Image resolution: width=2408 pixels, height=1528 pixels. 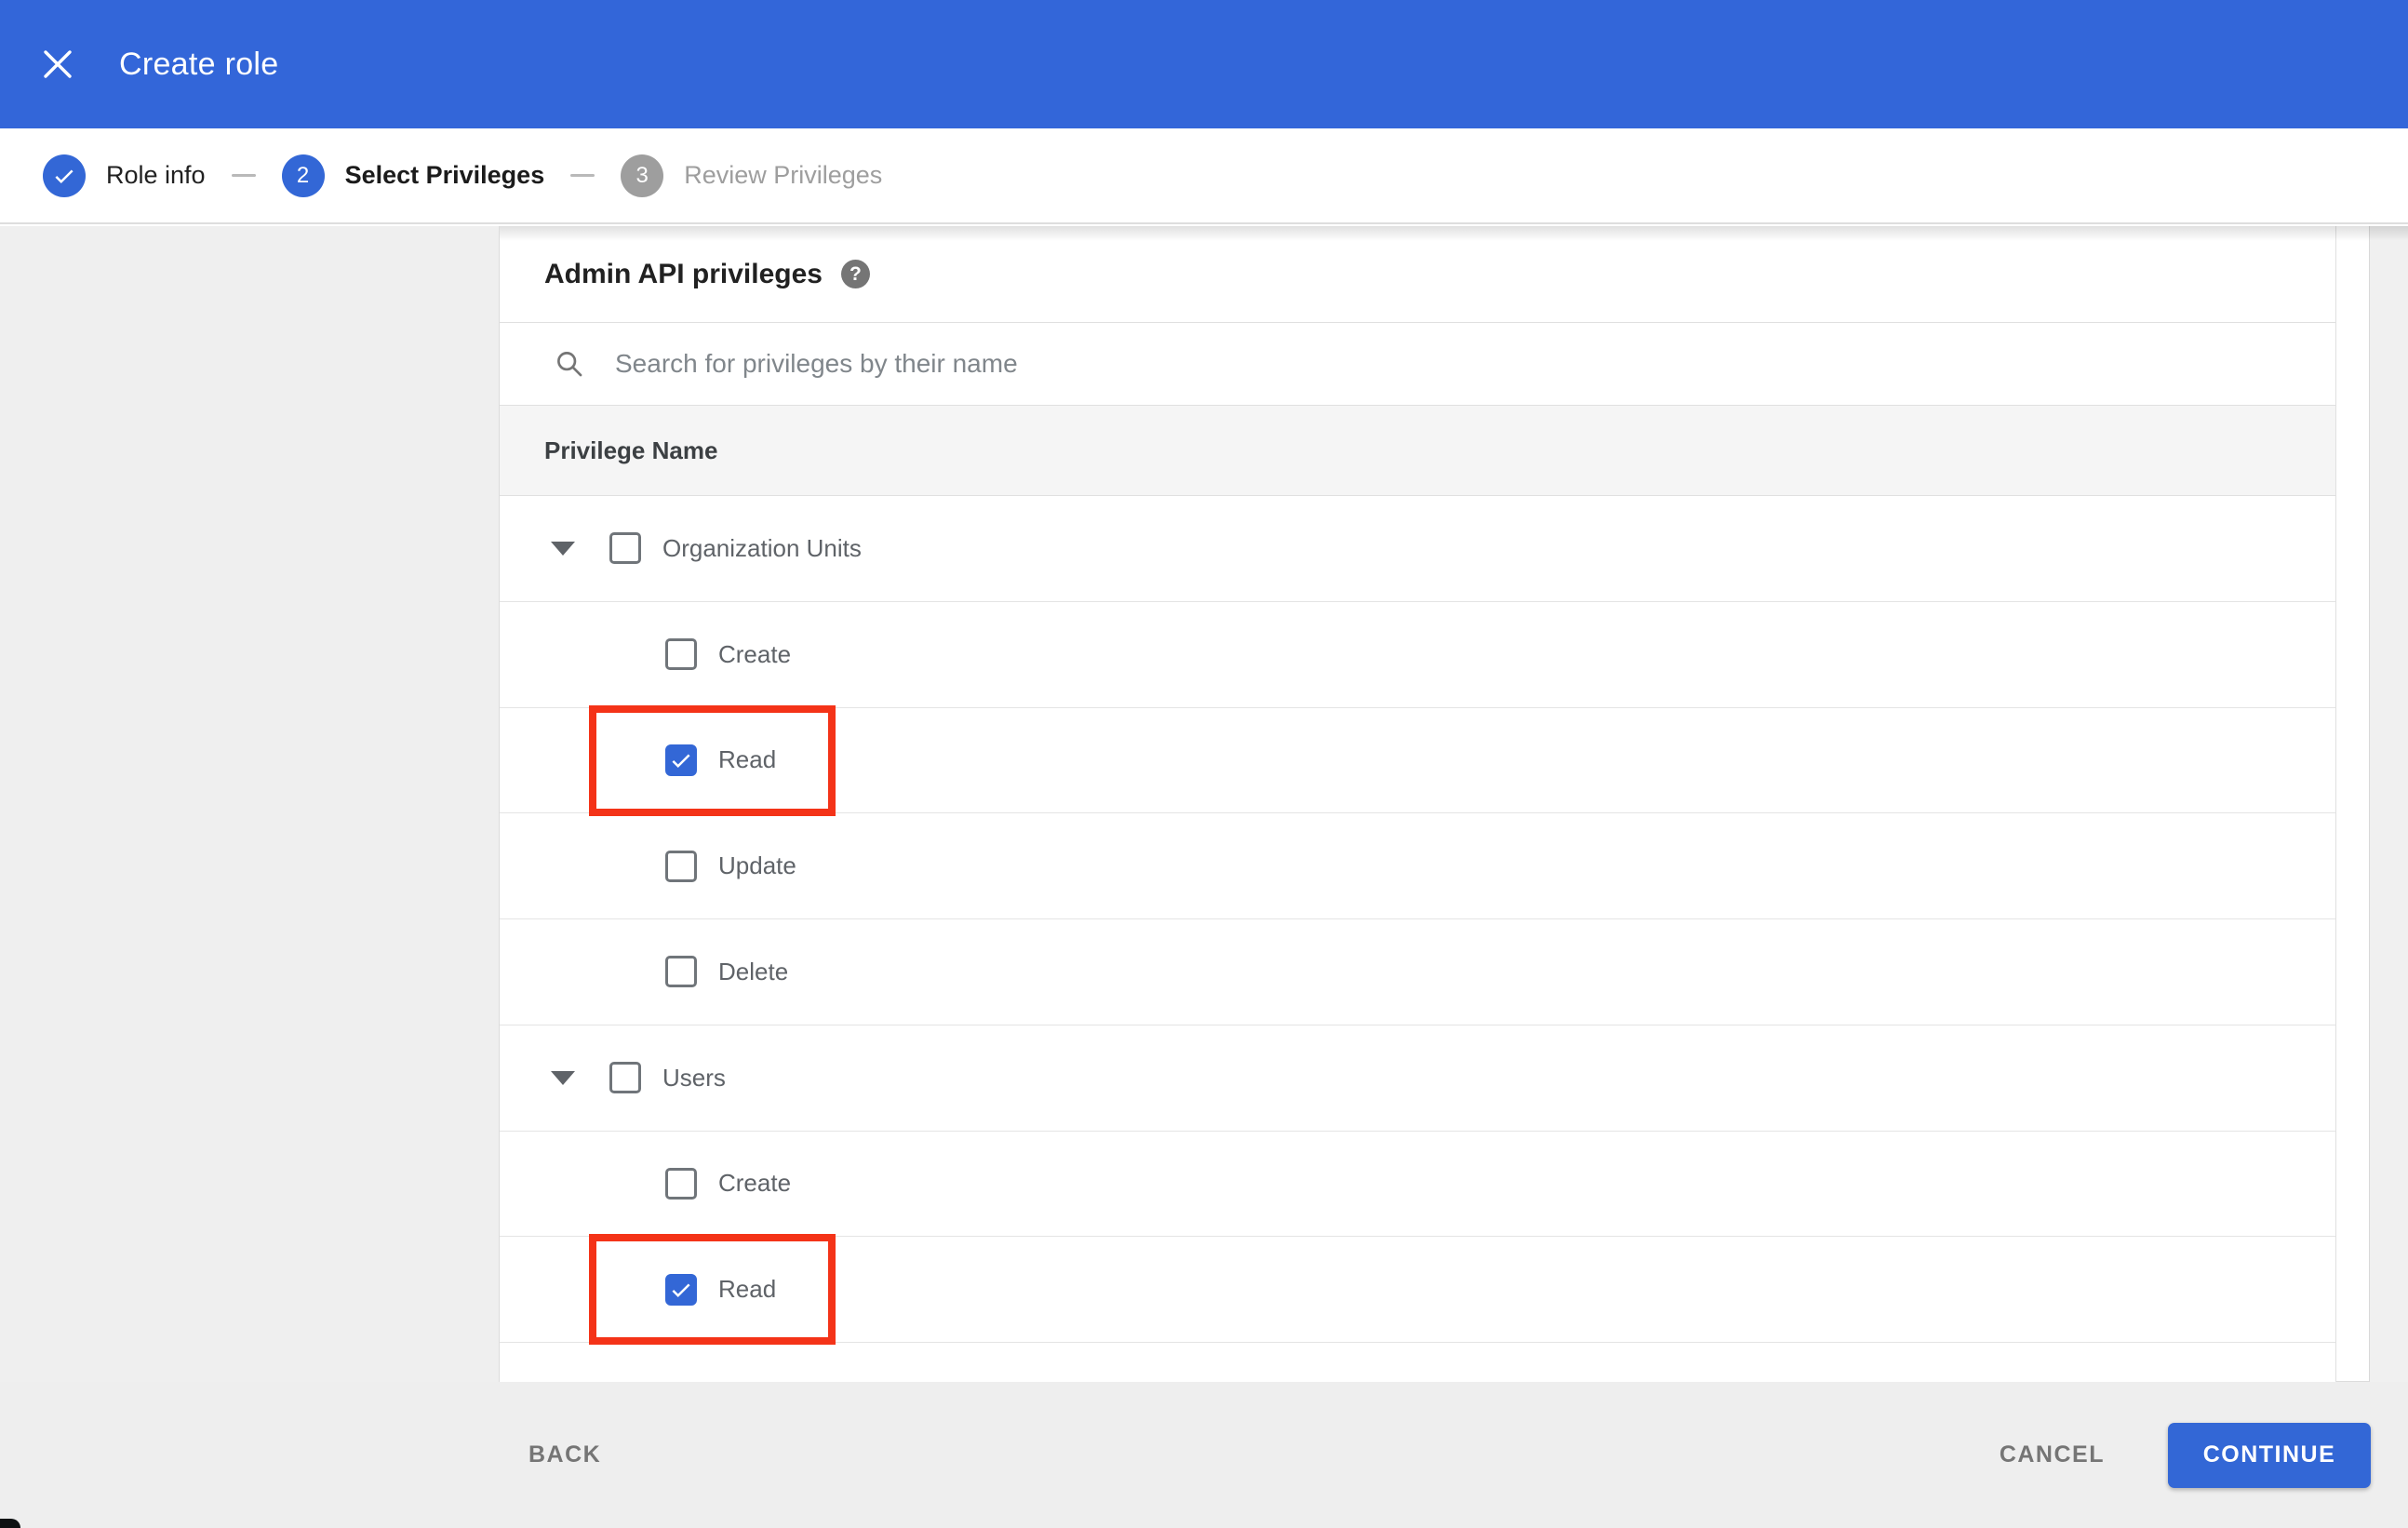 I want to click on step-3-label: Review Privileges, so click(x=784, y=175).